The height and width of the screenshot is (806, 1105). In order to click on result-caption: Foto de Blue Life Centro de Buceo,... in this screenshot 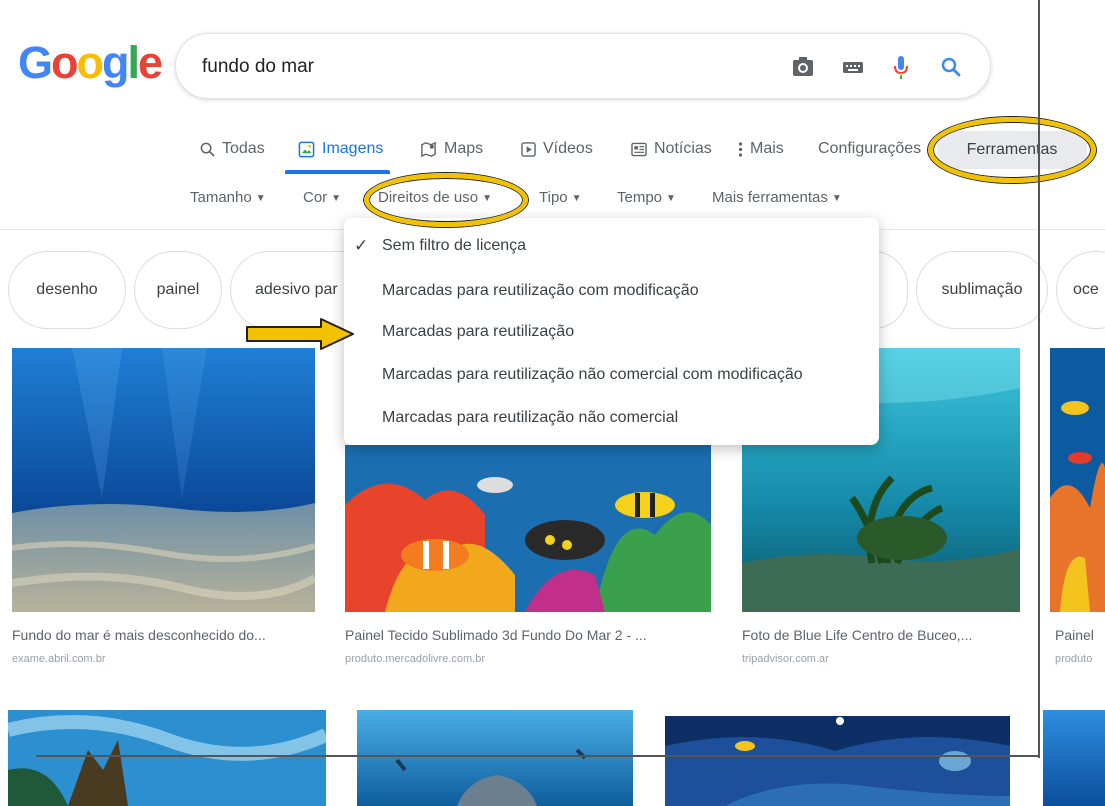, I will do `click(882, 635)`.